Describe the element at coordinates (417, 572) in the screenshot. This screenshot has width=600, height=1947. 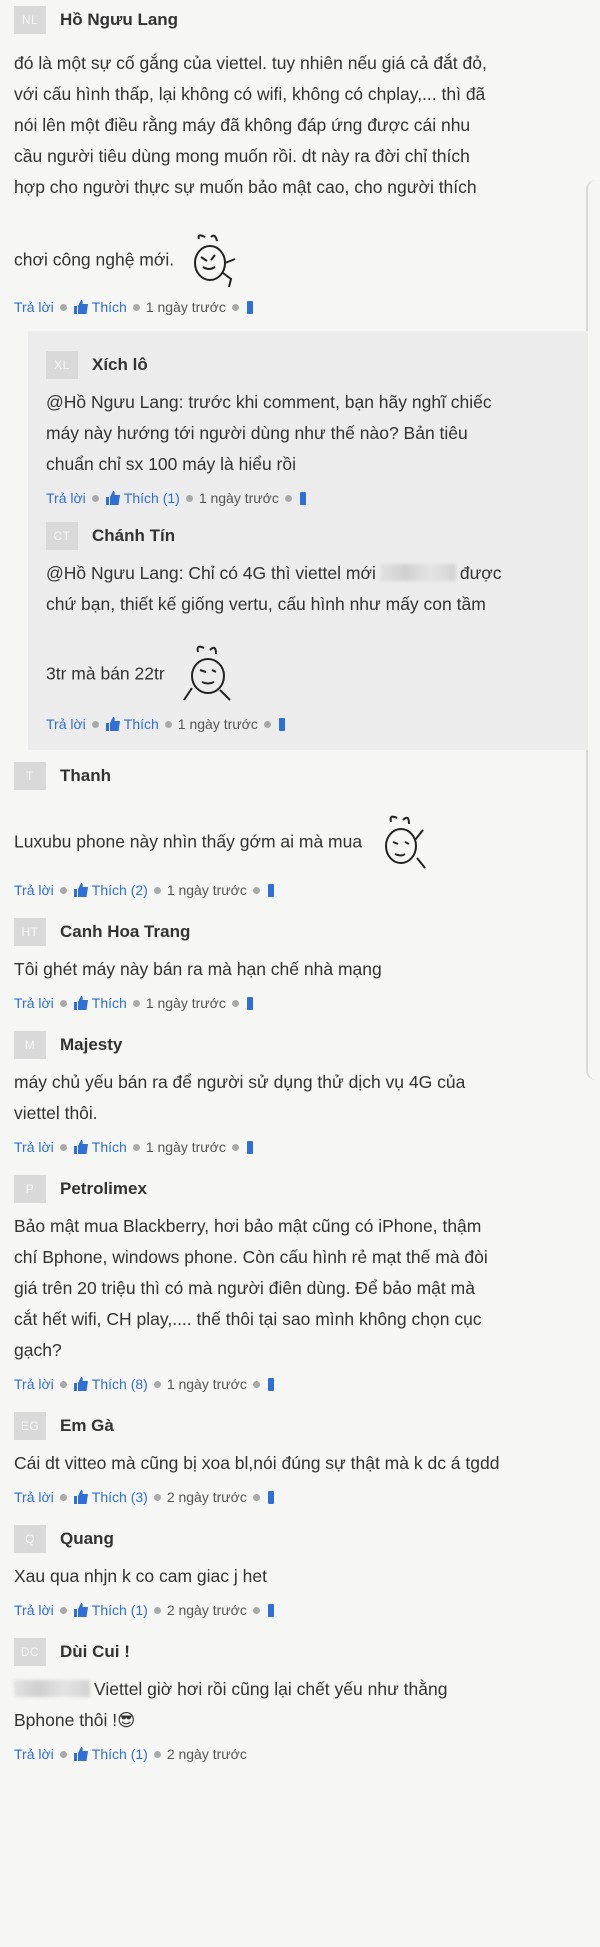
I see `censored-text` at that location.